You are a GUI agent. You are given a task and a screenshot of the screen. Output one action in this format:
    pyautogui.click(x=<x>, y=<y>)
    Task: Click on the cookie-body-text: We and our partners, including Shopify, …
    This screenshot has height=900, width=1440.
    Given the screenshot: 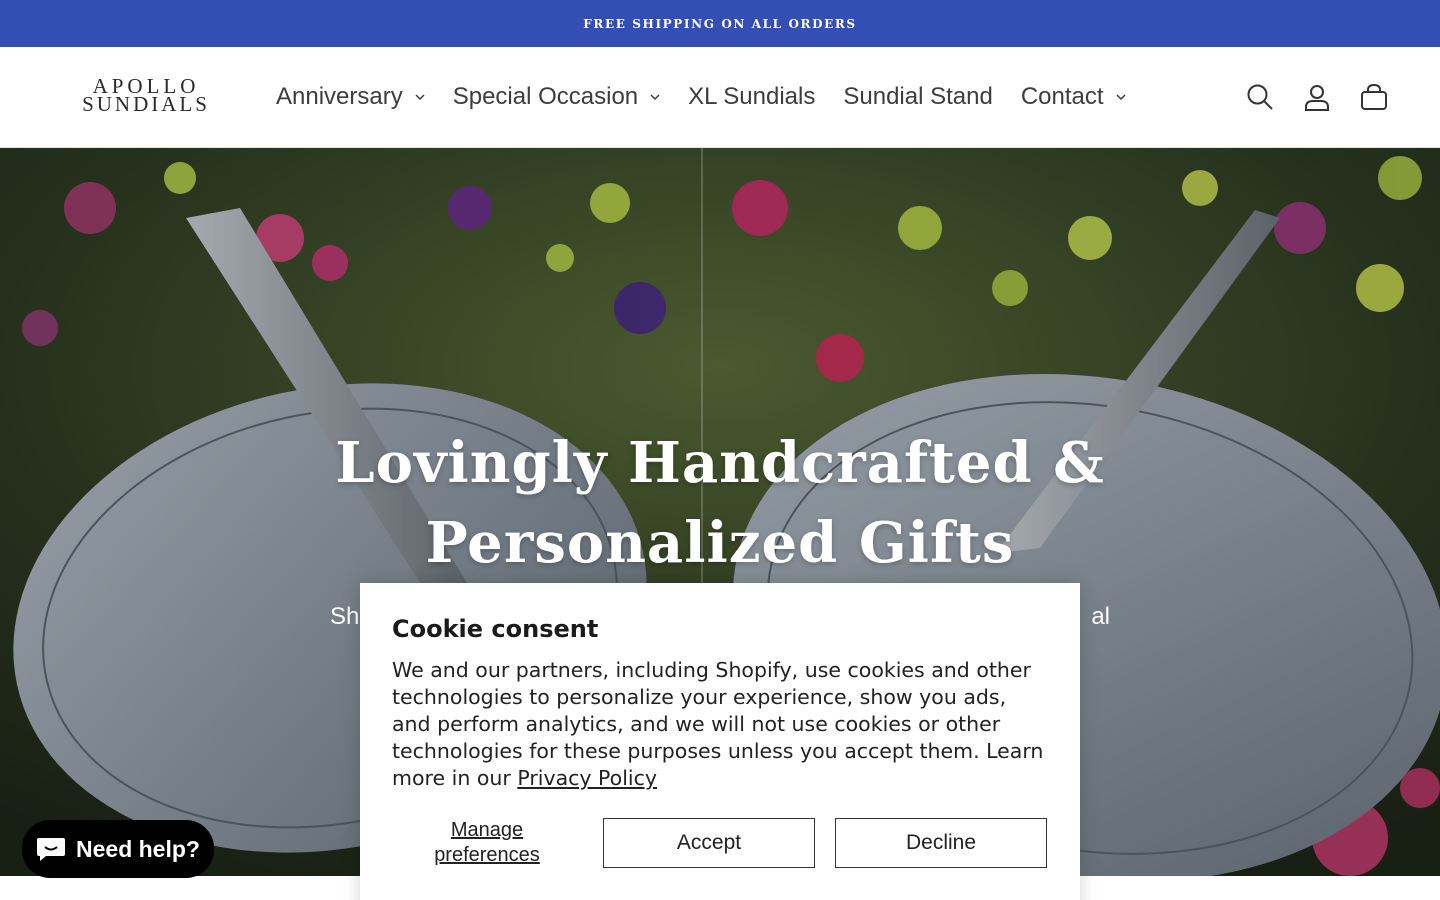 What is the action you would take?
    pyautogui.click(x=718, y=724)
    